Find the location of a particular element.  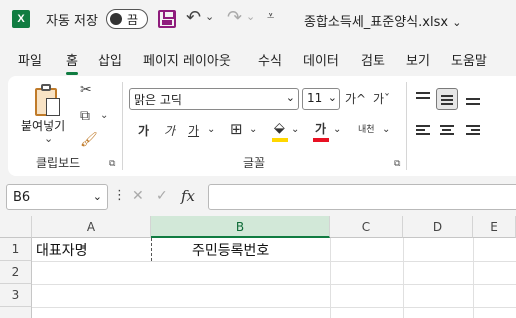

row-header-1: 1 is located at coordinates (16, 249).